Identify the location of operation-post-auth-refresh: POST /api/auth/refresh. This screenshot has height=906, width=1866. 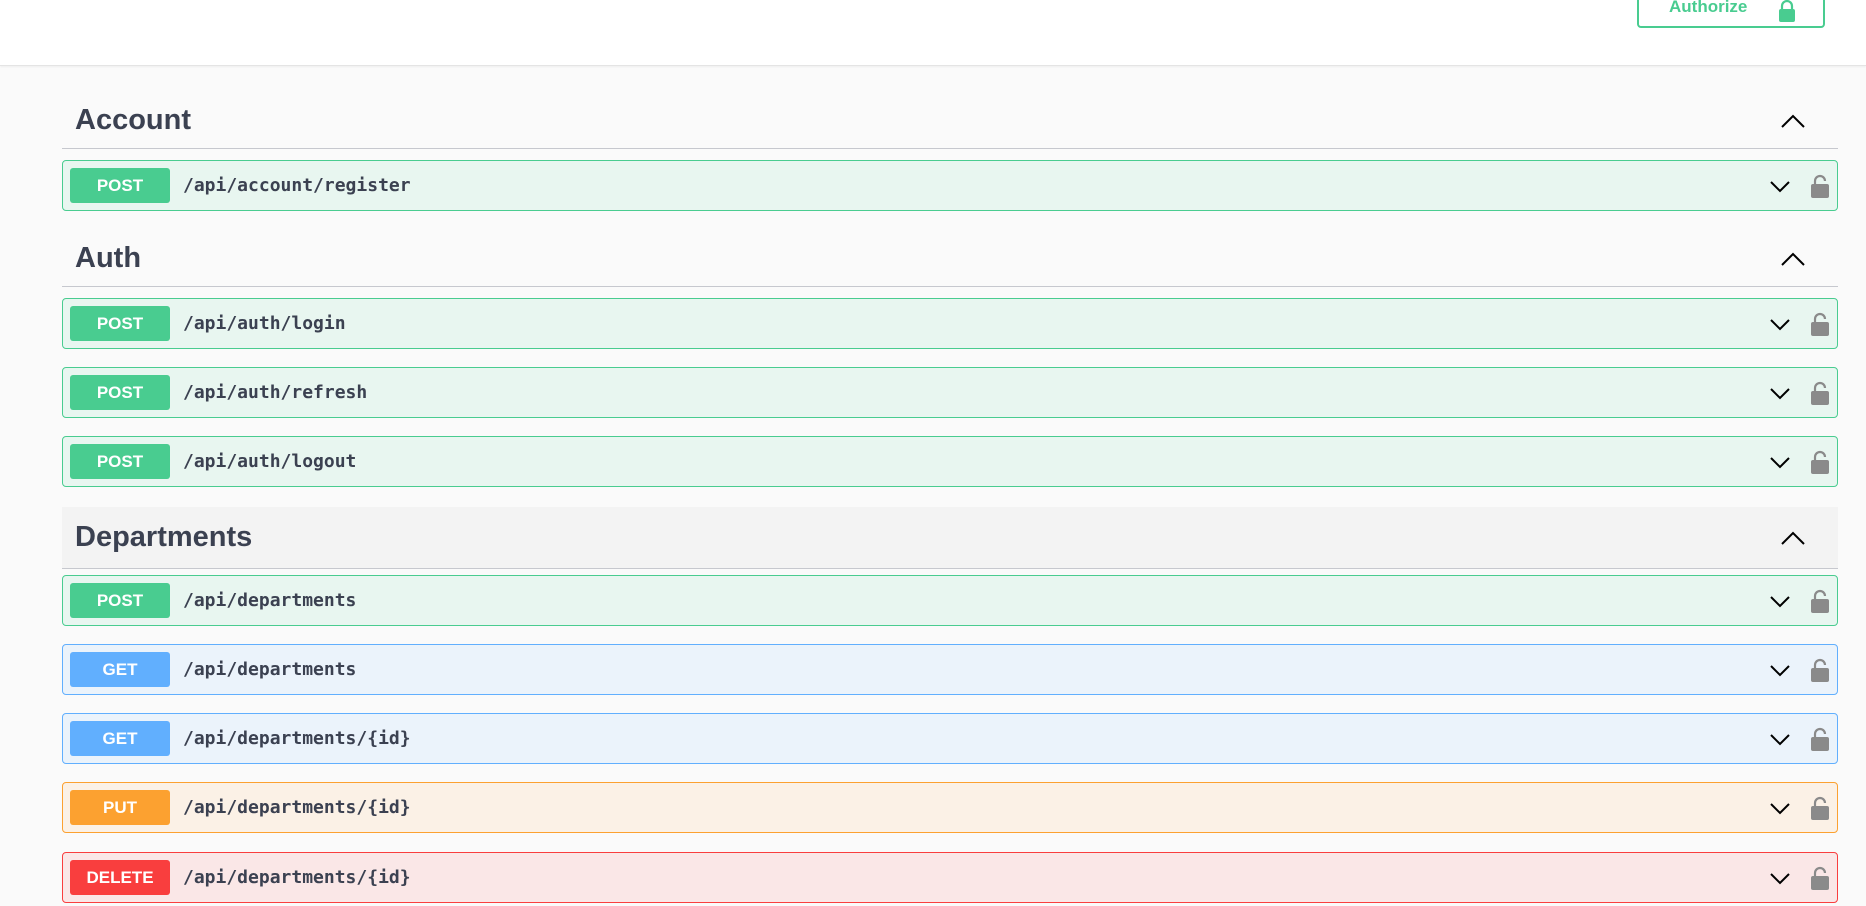
(950, 392).